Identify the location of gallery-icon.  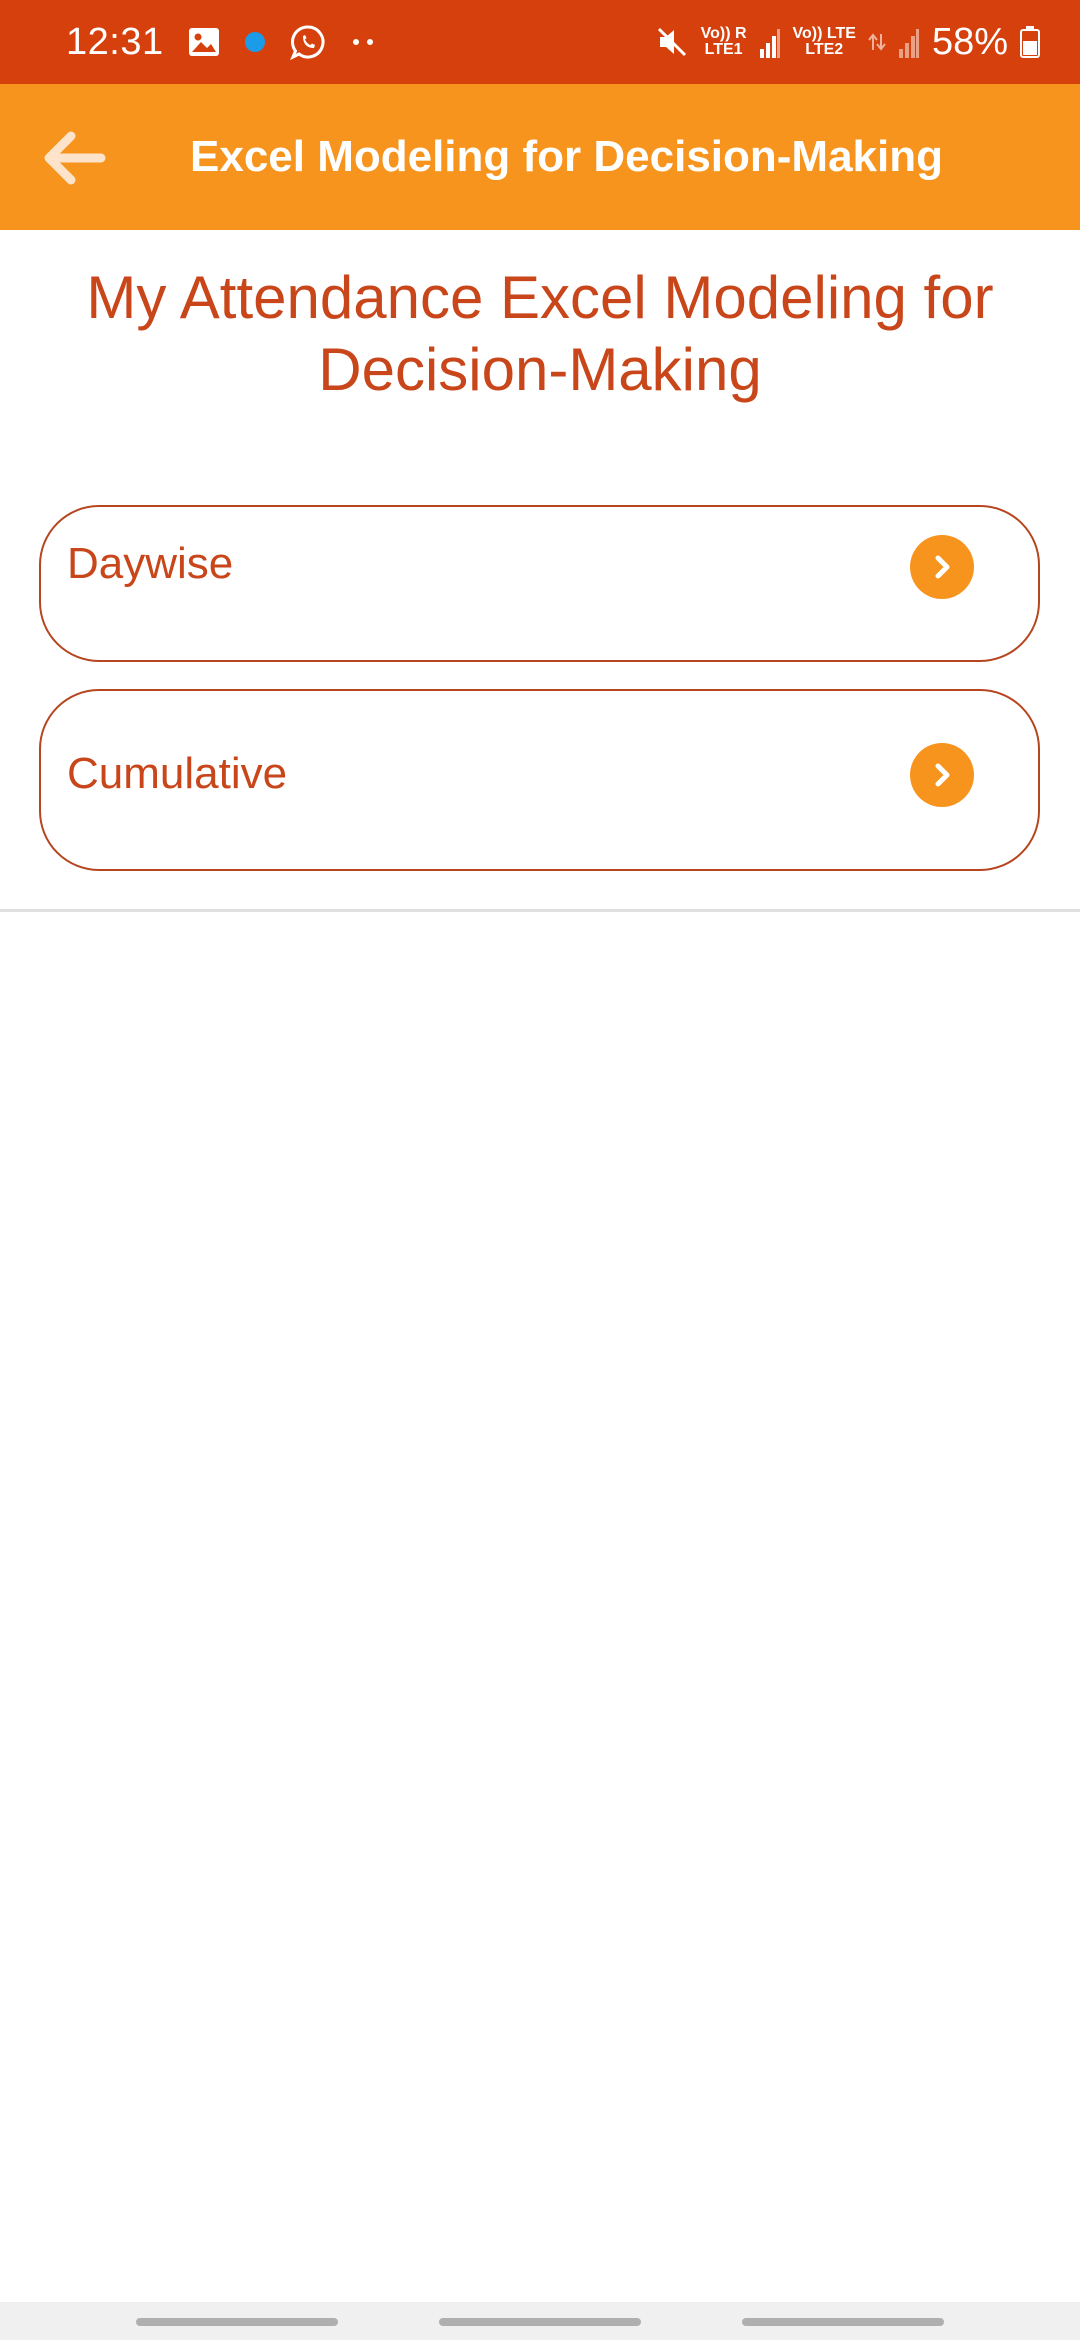
(204, 42).